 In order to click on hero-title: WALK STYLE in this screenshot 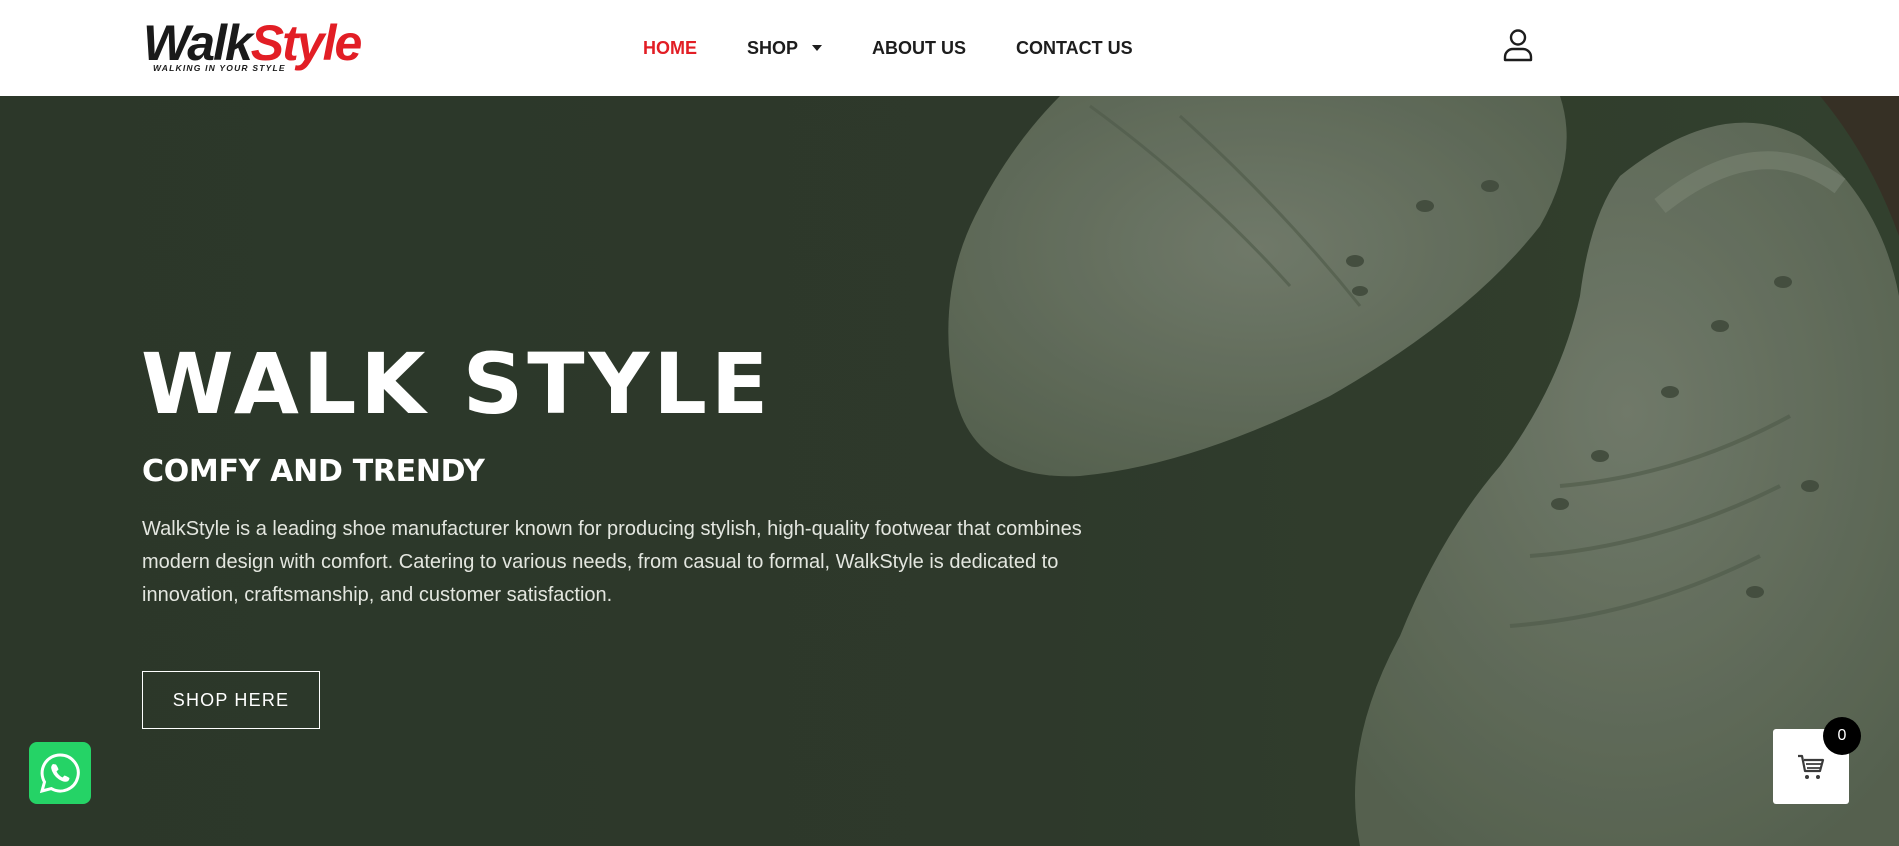, I will do `click(457, 384)`.